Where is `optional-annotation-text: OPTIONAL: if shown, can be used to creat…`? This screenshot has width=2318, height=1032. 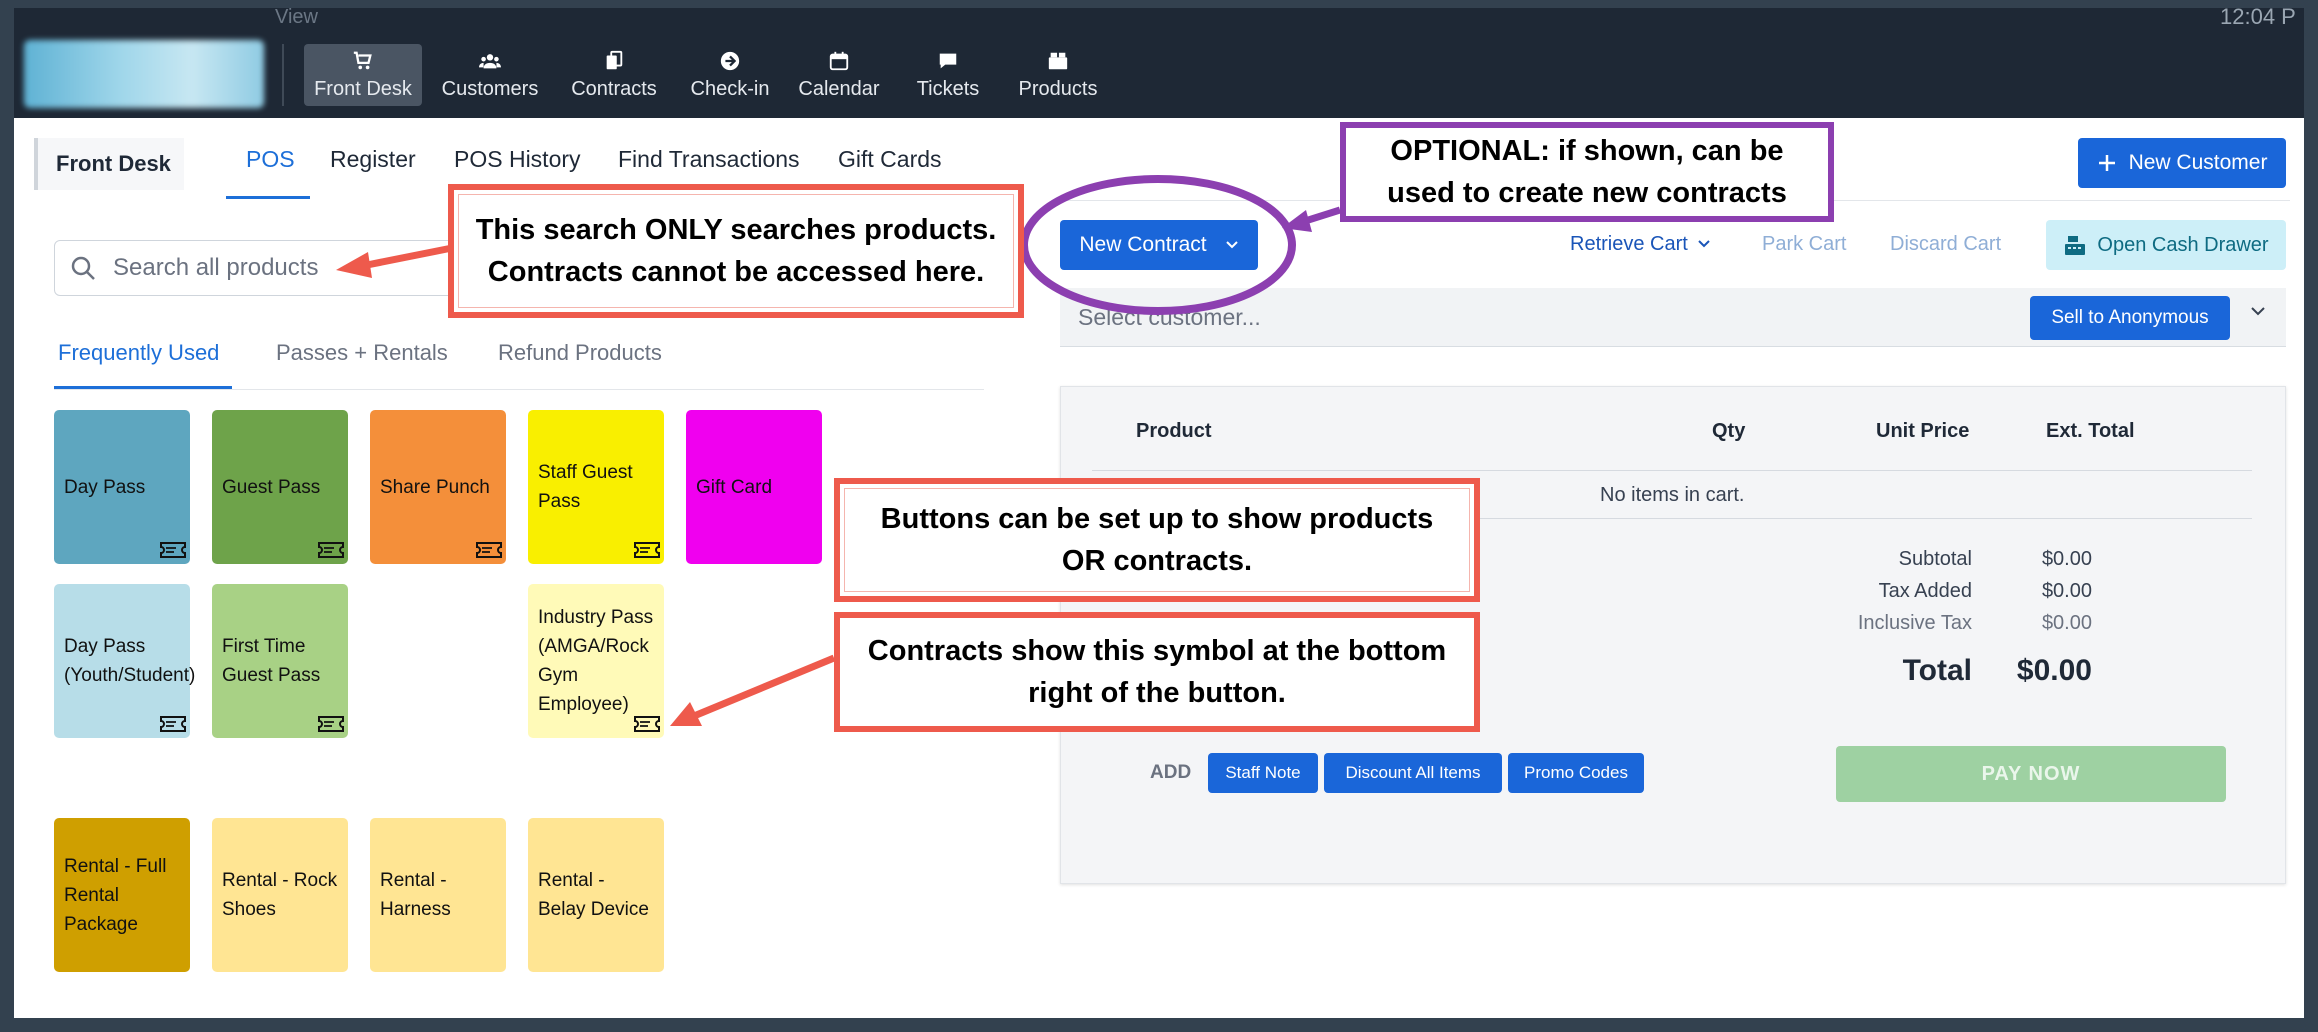
optional-annotation-text: OPTIONAL: if shown, can be used to creat… is located at coordinates (1587, 172).